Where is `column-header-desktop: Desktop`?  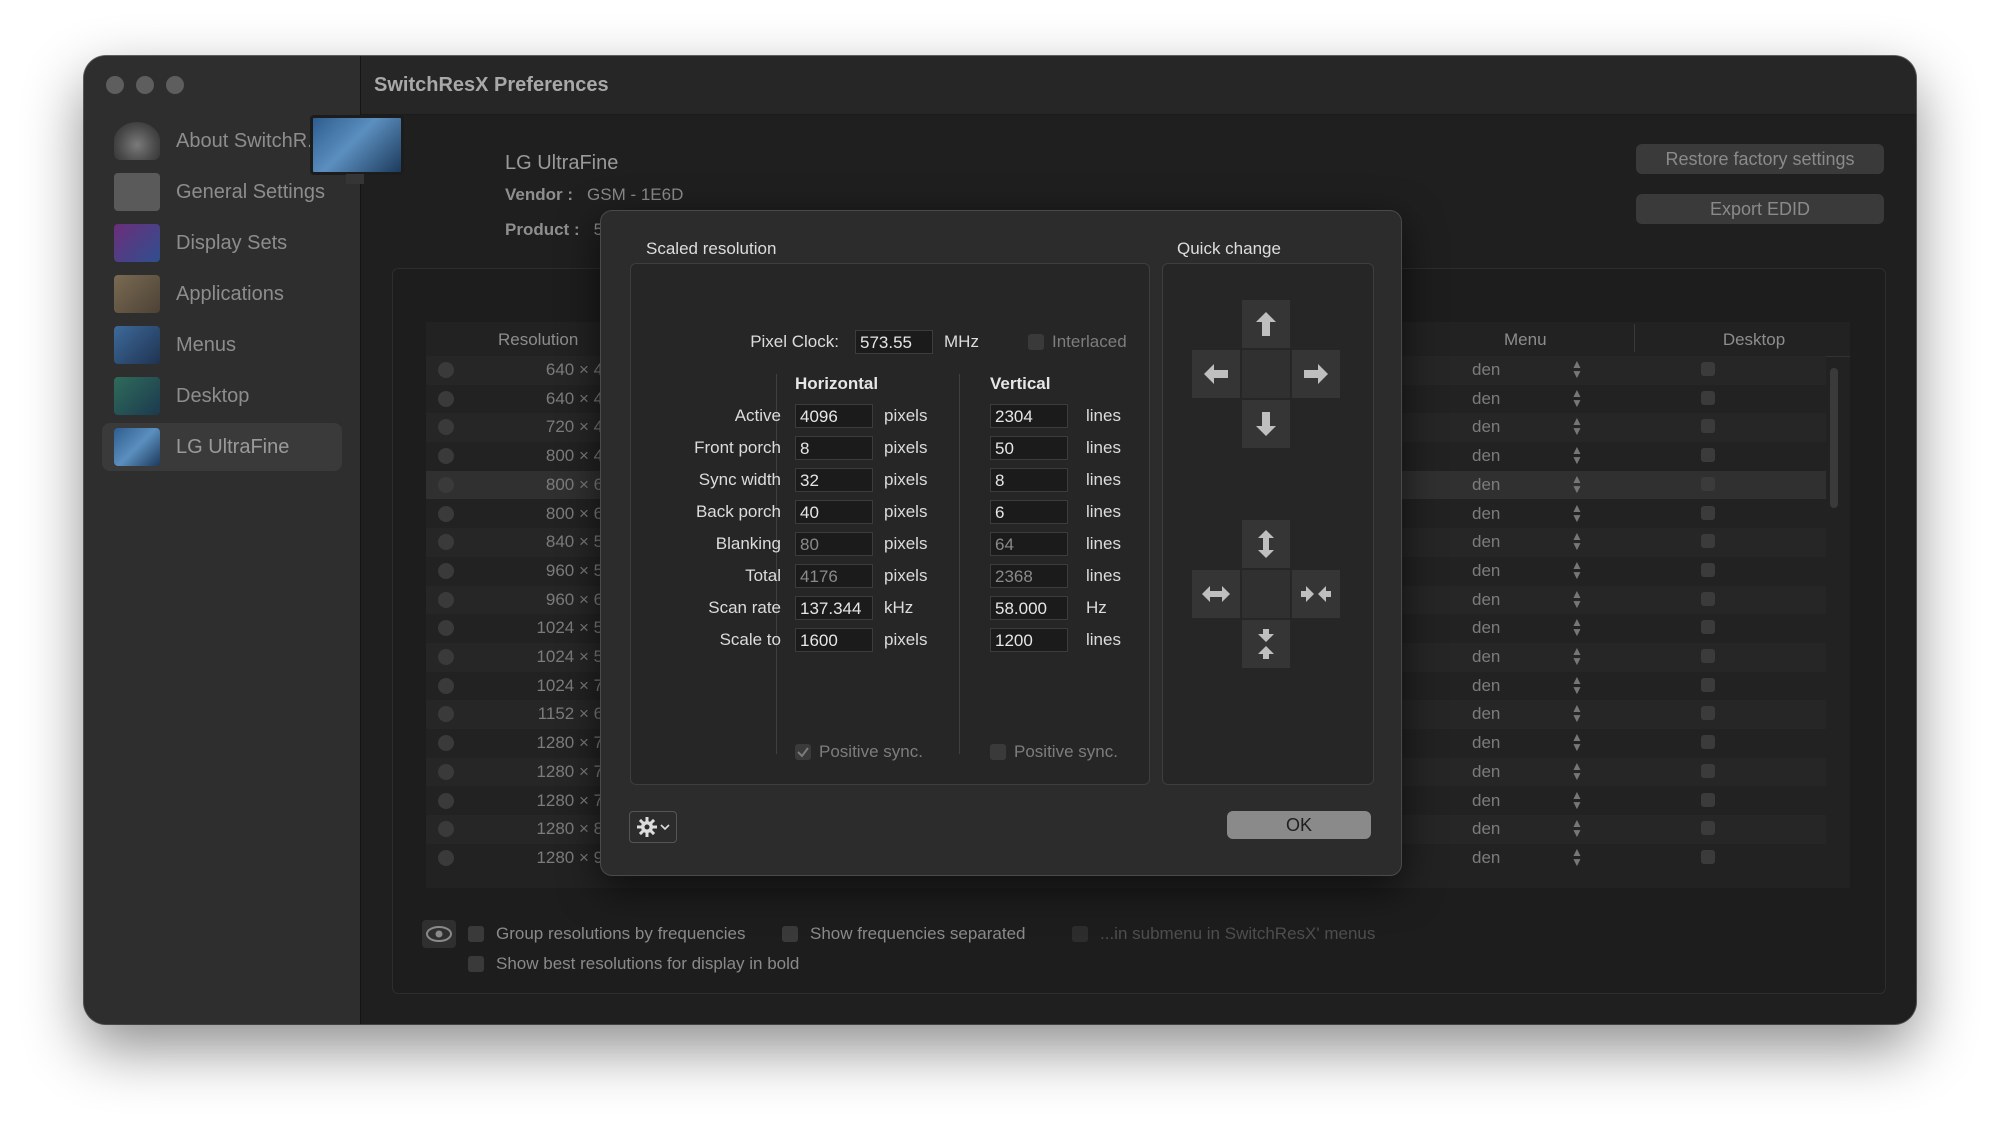
column-header-desktop: Desktop is located at coordinates (1754, 340).